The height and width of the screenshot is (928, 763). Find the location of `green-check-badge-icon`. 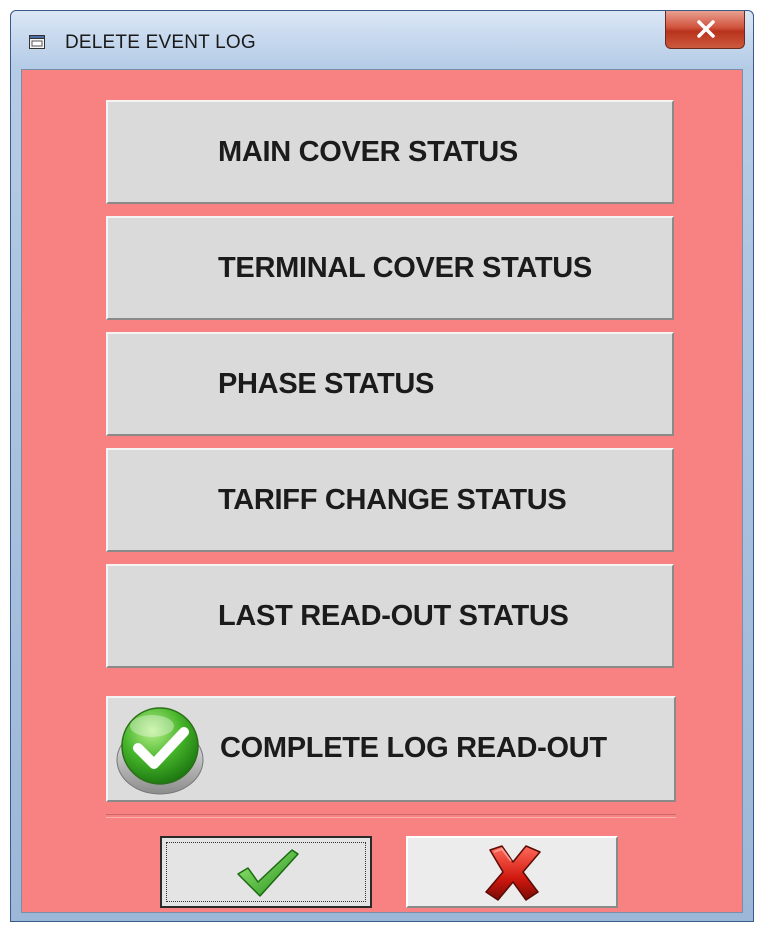

green-check-badge-icon is located at coordinates (160, 751).